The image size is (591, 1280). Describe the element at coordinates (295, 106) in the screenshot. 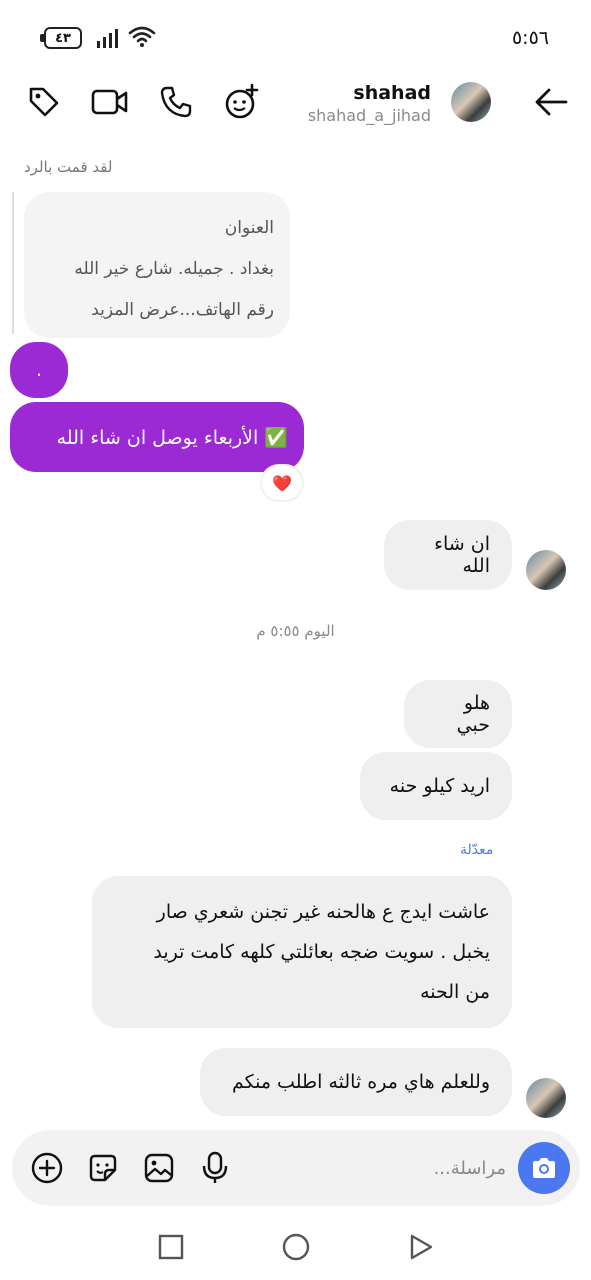

I see `chat-header: shahad shahad_a_jihad` at that location.